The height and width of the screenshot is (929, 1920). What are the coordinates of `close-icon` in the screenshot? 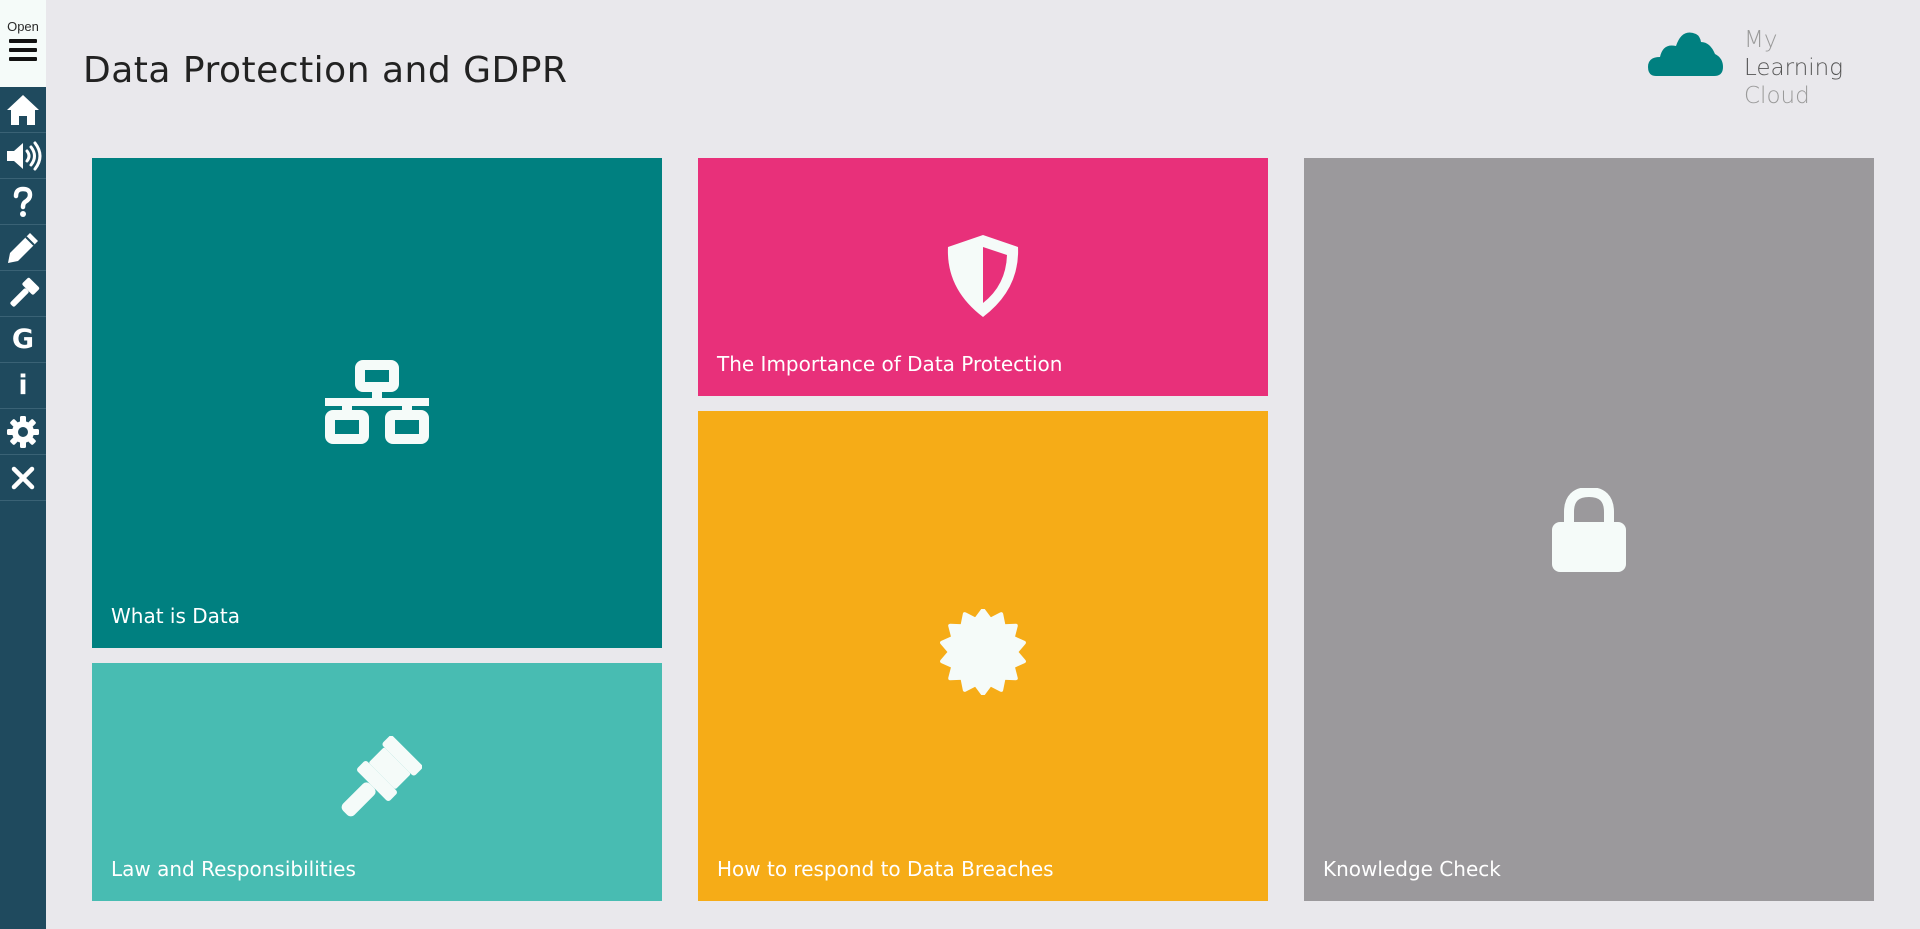 It's located at (23, 477).